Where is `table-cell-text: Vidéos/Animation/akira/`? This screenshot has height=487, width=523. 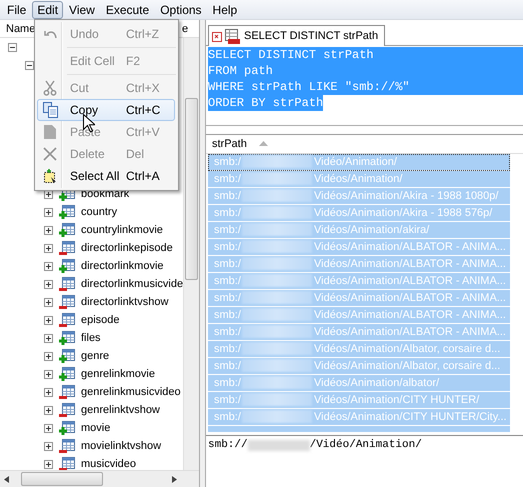
table-cell-text: Vidéos/Animation/akira/ is located at coordinates (371, 230).